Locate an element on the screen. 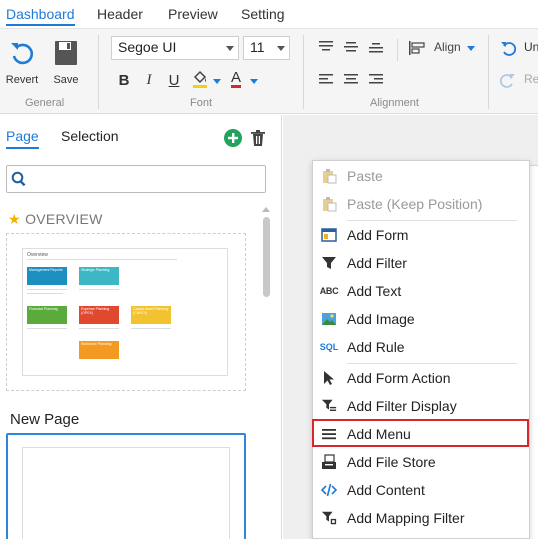 The width and height of the screenshot is (538, 539). menu-item-add-file-store: Add File Store is located at coordinates (422, 462).